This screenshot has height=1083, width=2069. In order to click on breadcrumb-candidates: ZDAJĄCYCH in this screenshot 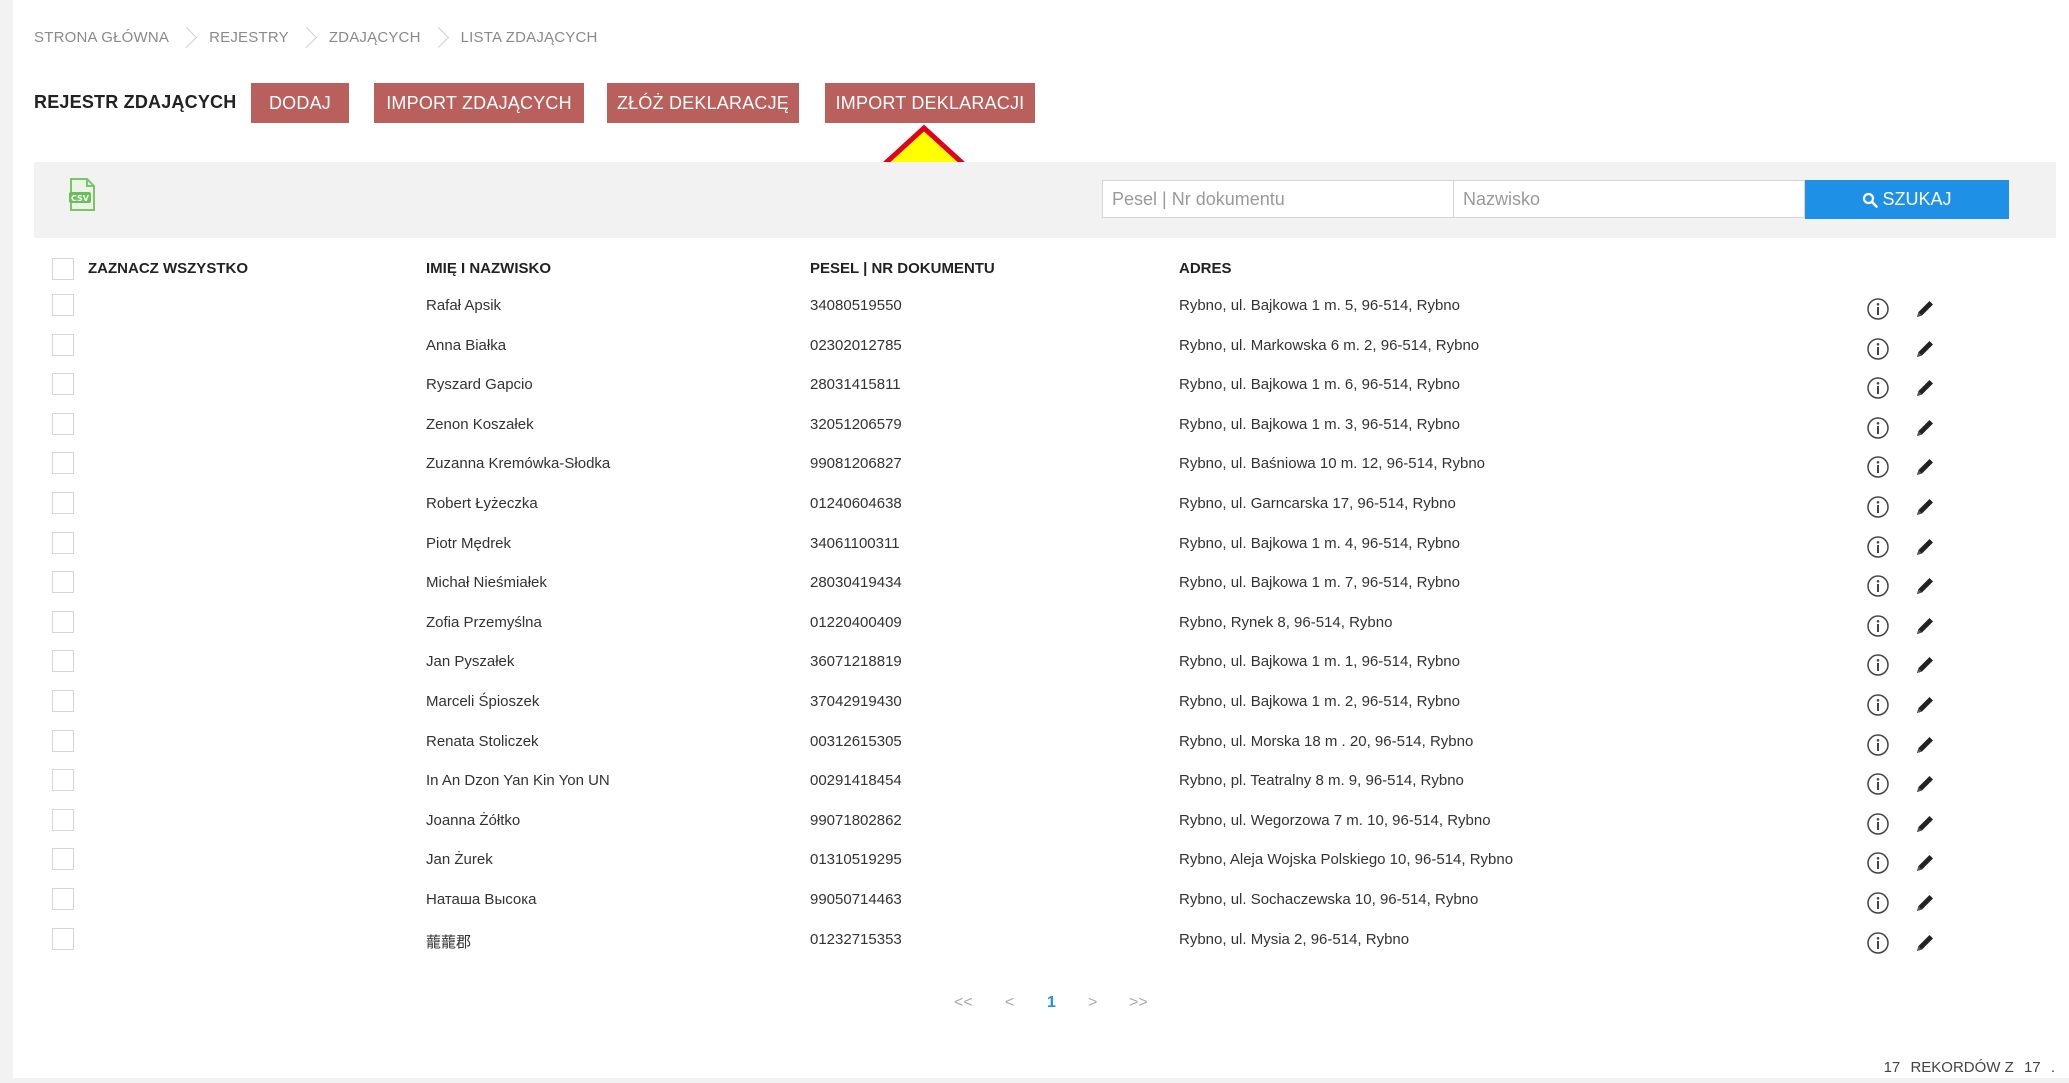, I will do `click(375, 37)`.